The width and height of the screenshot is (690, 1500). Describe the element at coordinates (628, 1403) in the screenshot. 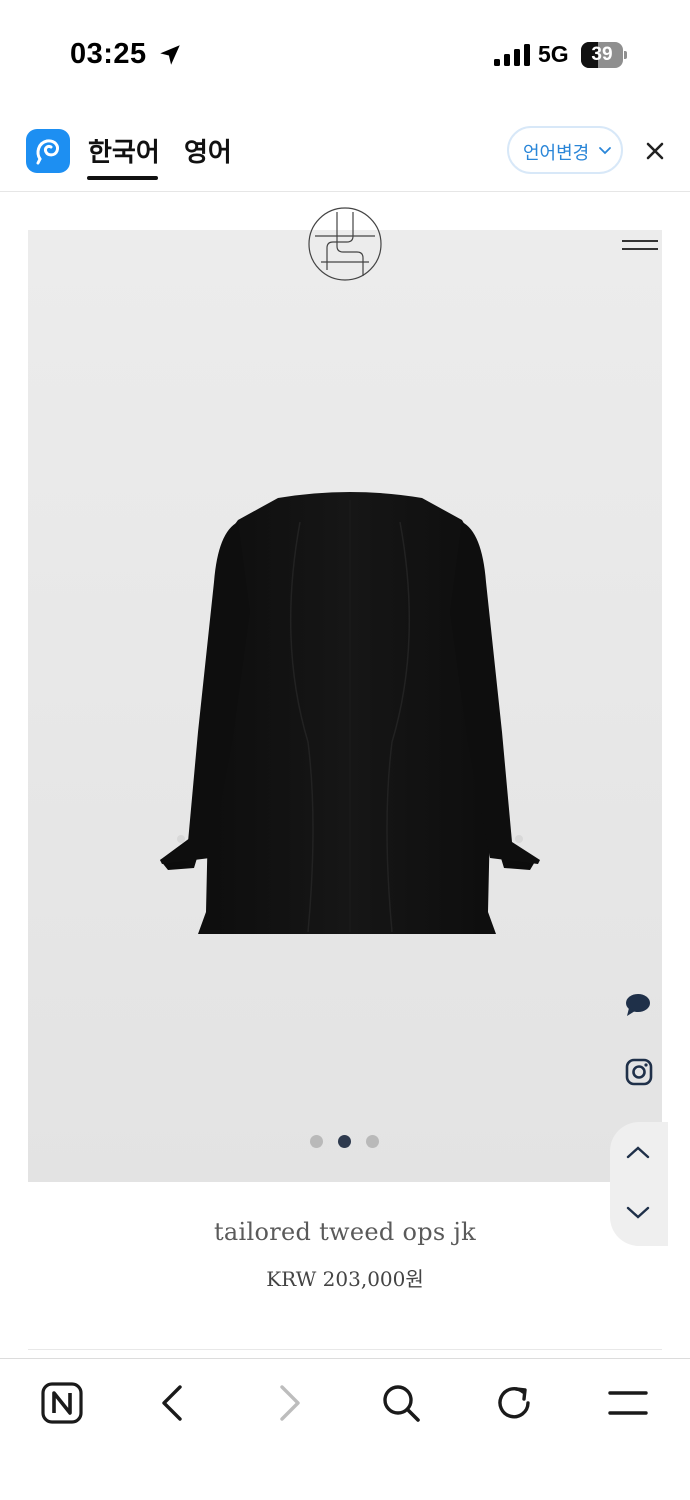

I see `menu-icon` at that location.